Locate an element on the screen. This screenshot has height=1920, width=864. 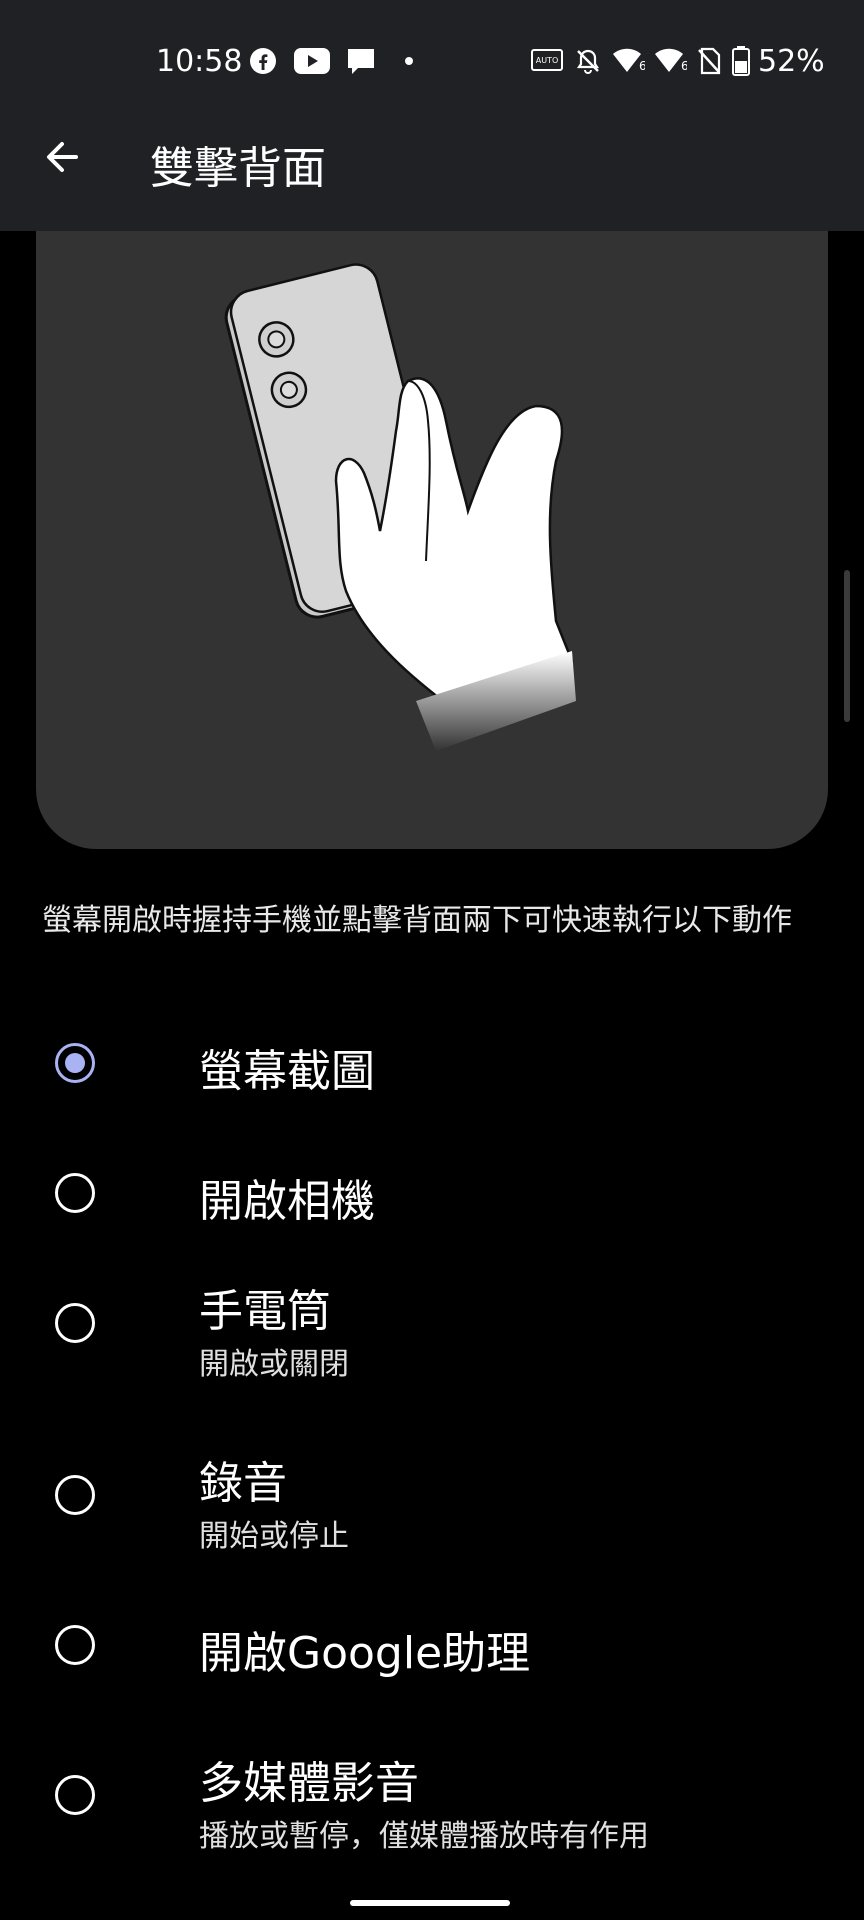
radio-button-checked is located at coordinates (75, 1063).